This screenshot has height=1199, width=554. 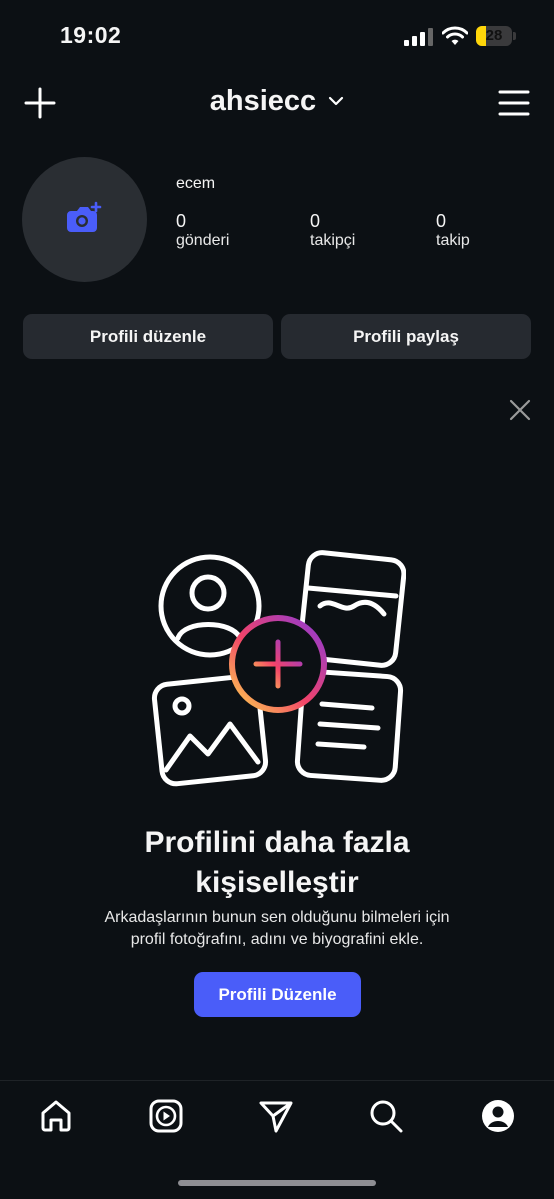 I want to click on tab-bar-divider, so click(x=277, y=1080).